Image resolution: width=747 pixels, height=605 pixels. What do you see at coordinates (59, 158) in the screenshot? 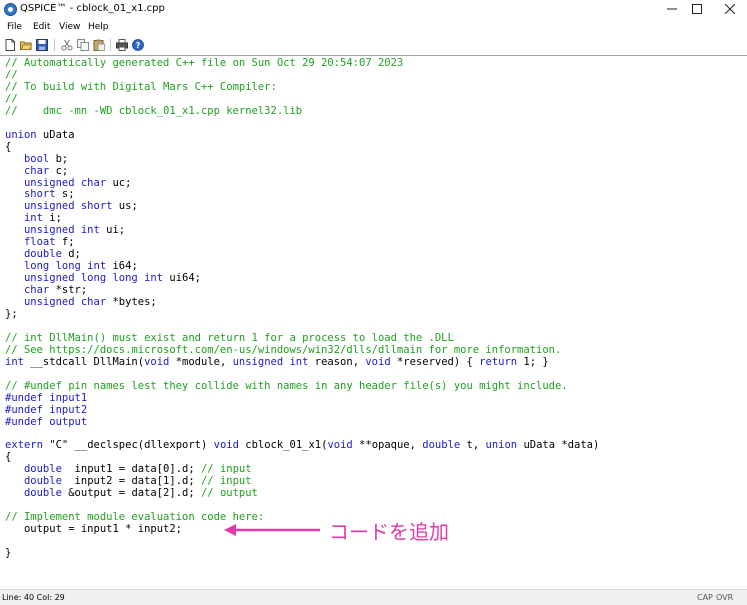
I see `code-text: b;` at bounding box center [59, 158].